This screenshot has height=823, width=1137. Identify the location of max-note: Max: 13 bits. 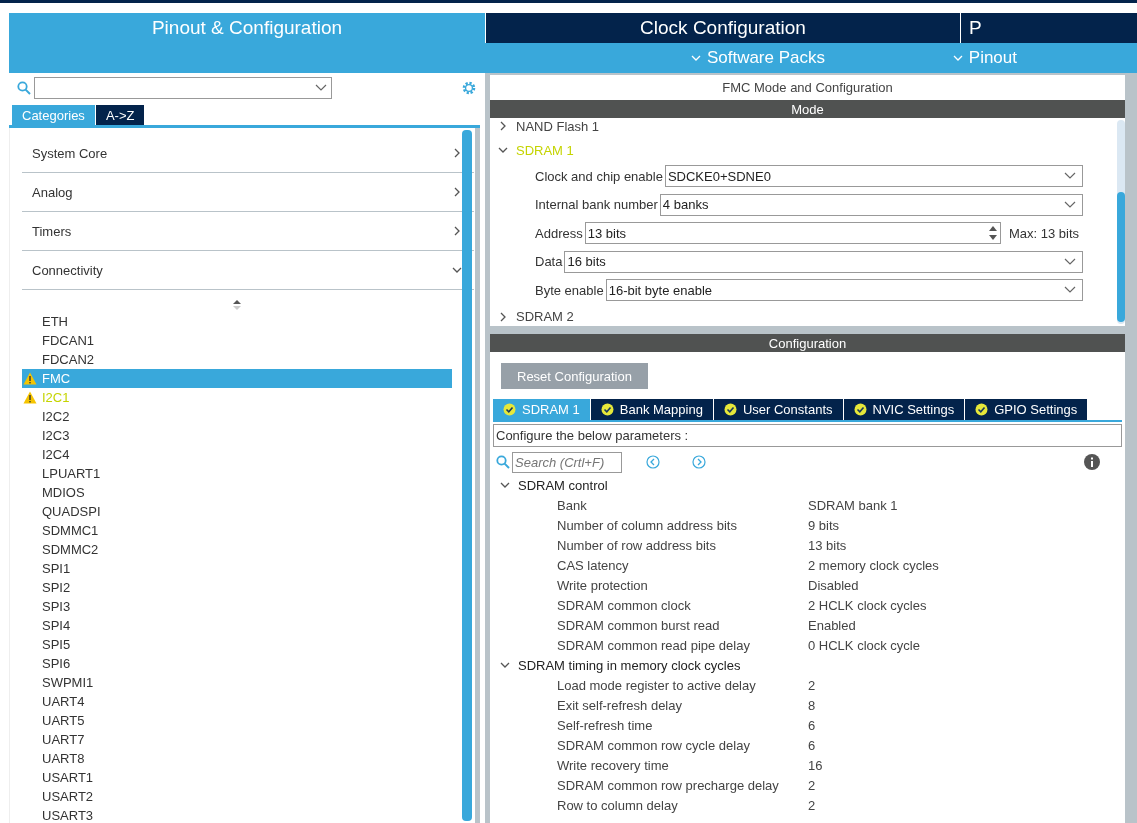
(1043, 233).